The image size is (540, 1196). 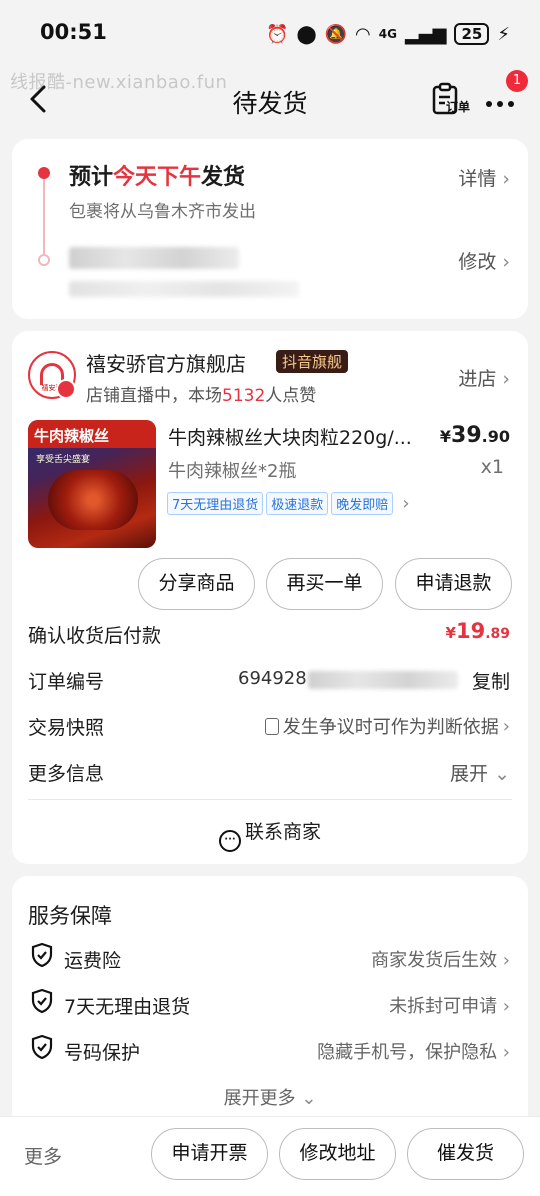 What do you see at coordinates (73, 32) in the screenshot?
I see `status-time: 00:51` at bounding box center [73, 32].